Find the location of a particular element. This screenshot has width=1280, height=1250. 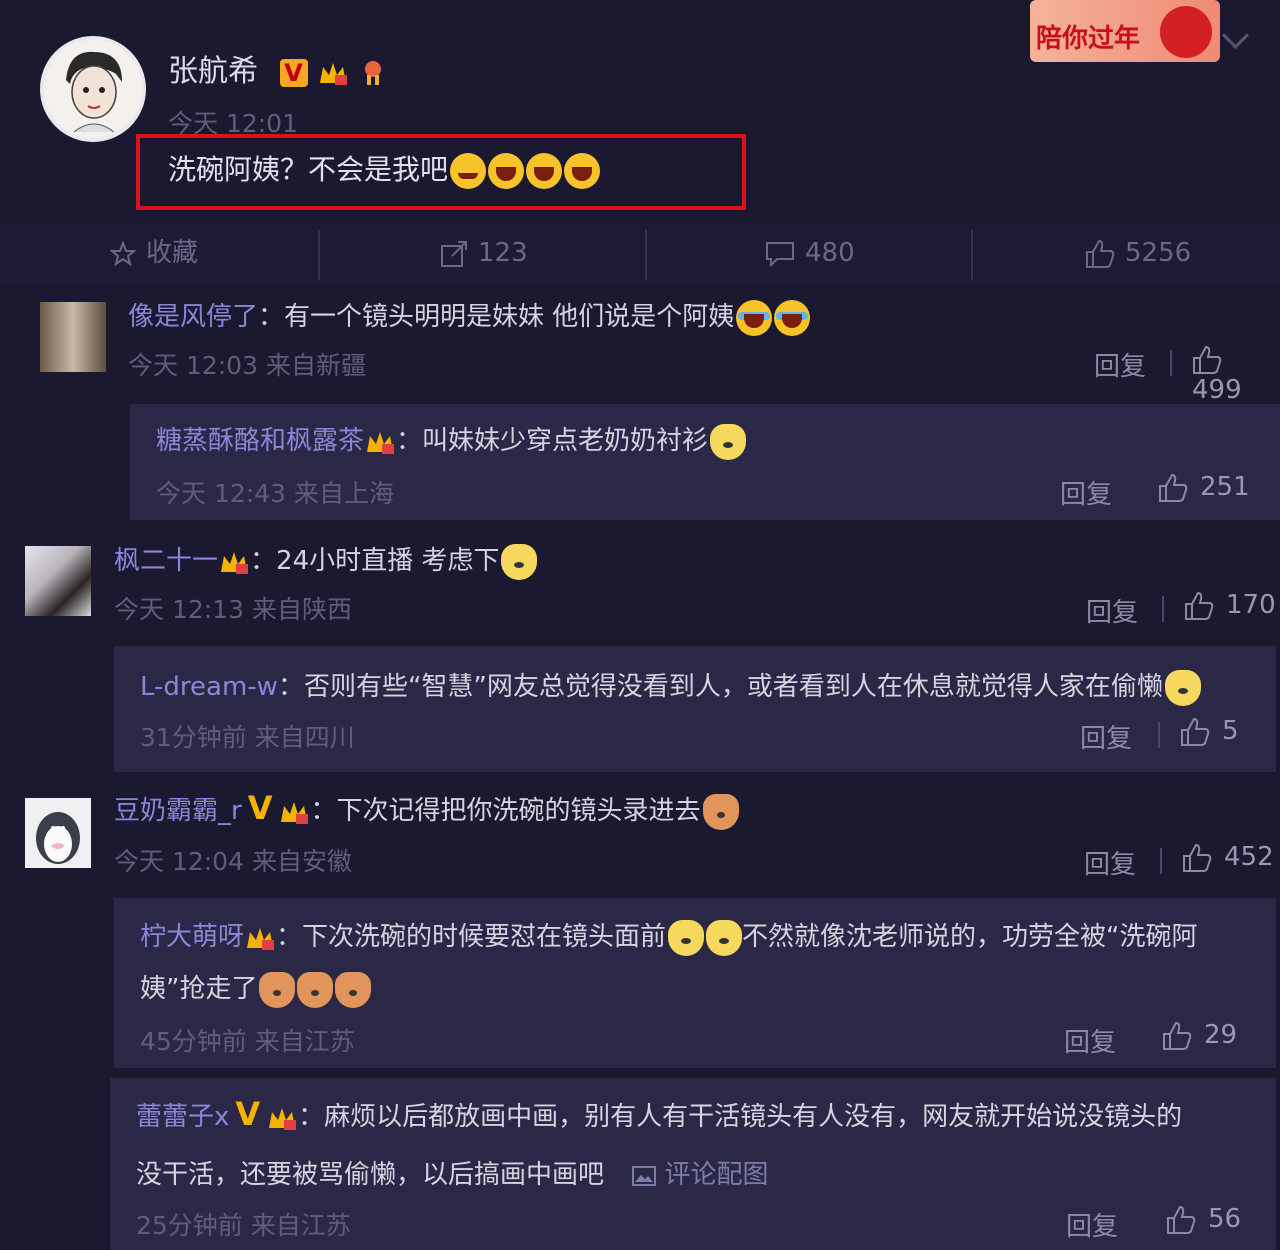

repost-button: 123 is located at coordinates (484, 253).